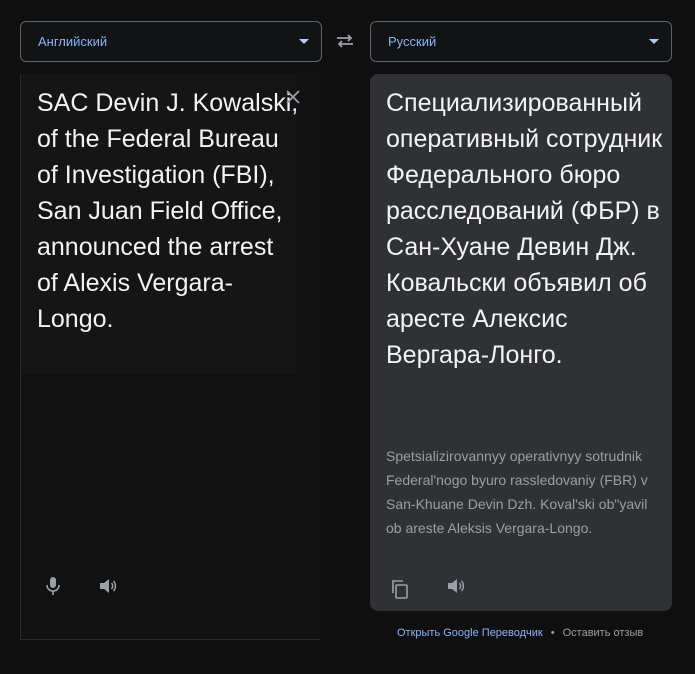 The width and height of the screenshot is (695, 674). Describe the element at coordinates (603, 633) in the screenshot. I see `send-feedback-link: Оставить отзыв` at that location.